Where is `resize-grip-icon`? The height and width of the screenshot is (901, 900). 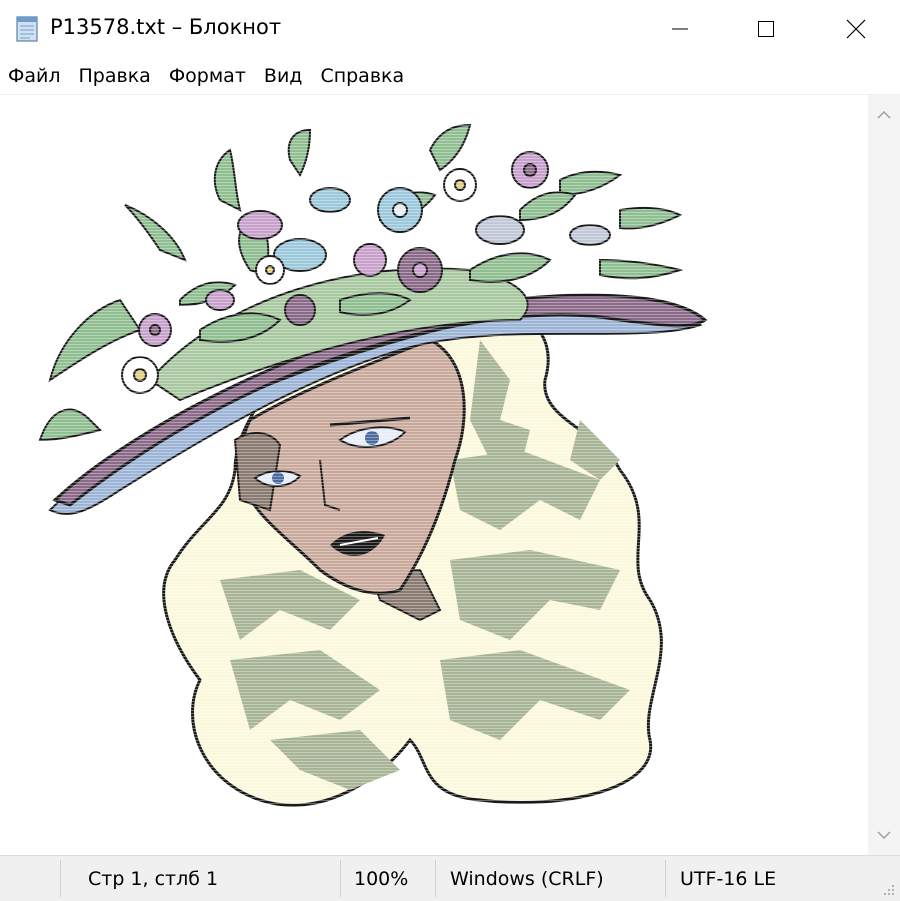
resize-grip-icon is located at coordinates (889, 890).